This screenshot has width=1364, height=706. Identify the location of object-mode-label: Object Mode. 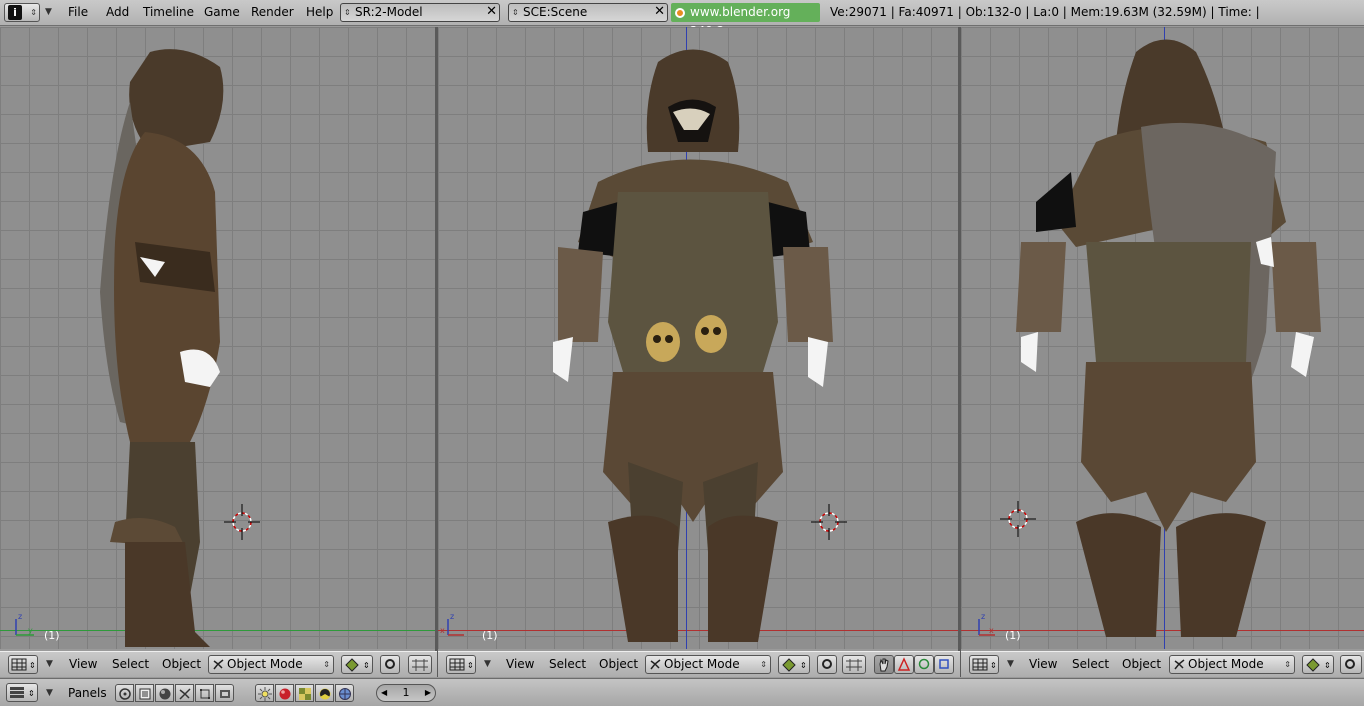
(1226, 664).